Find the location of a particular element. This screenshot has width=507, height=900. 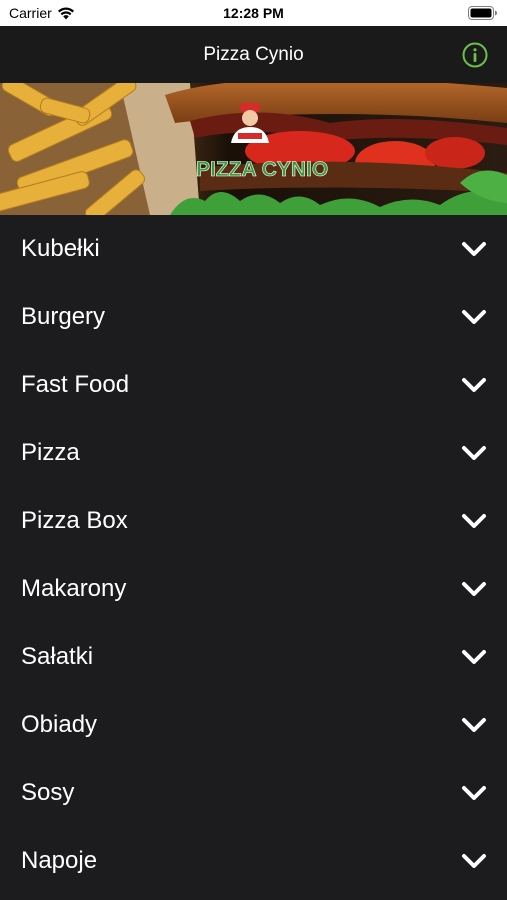

info-circle-icon is located at coordinates (475, 55).